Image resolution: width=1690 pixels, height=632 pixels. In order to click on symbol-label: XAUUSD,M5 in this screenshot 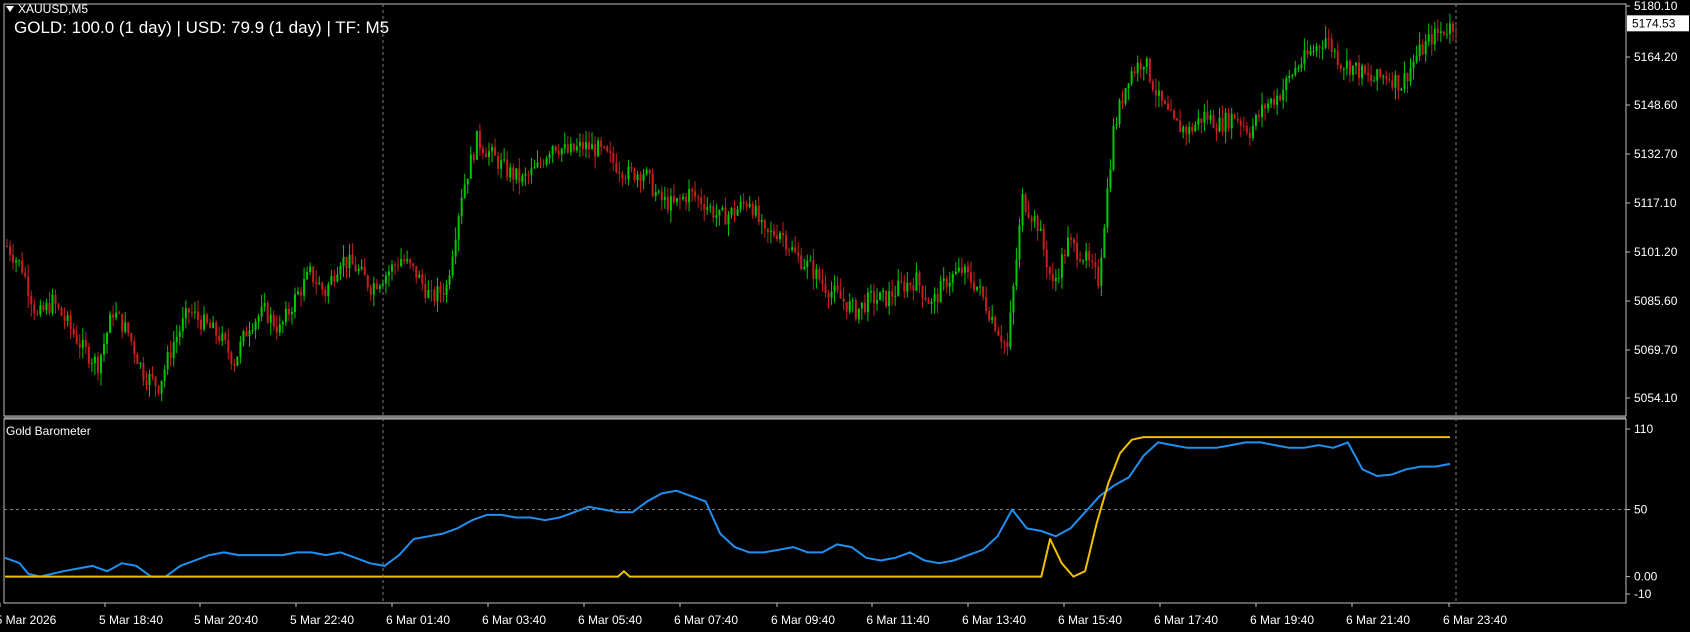, I will do `click(47, 9)`.